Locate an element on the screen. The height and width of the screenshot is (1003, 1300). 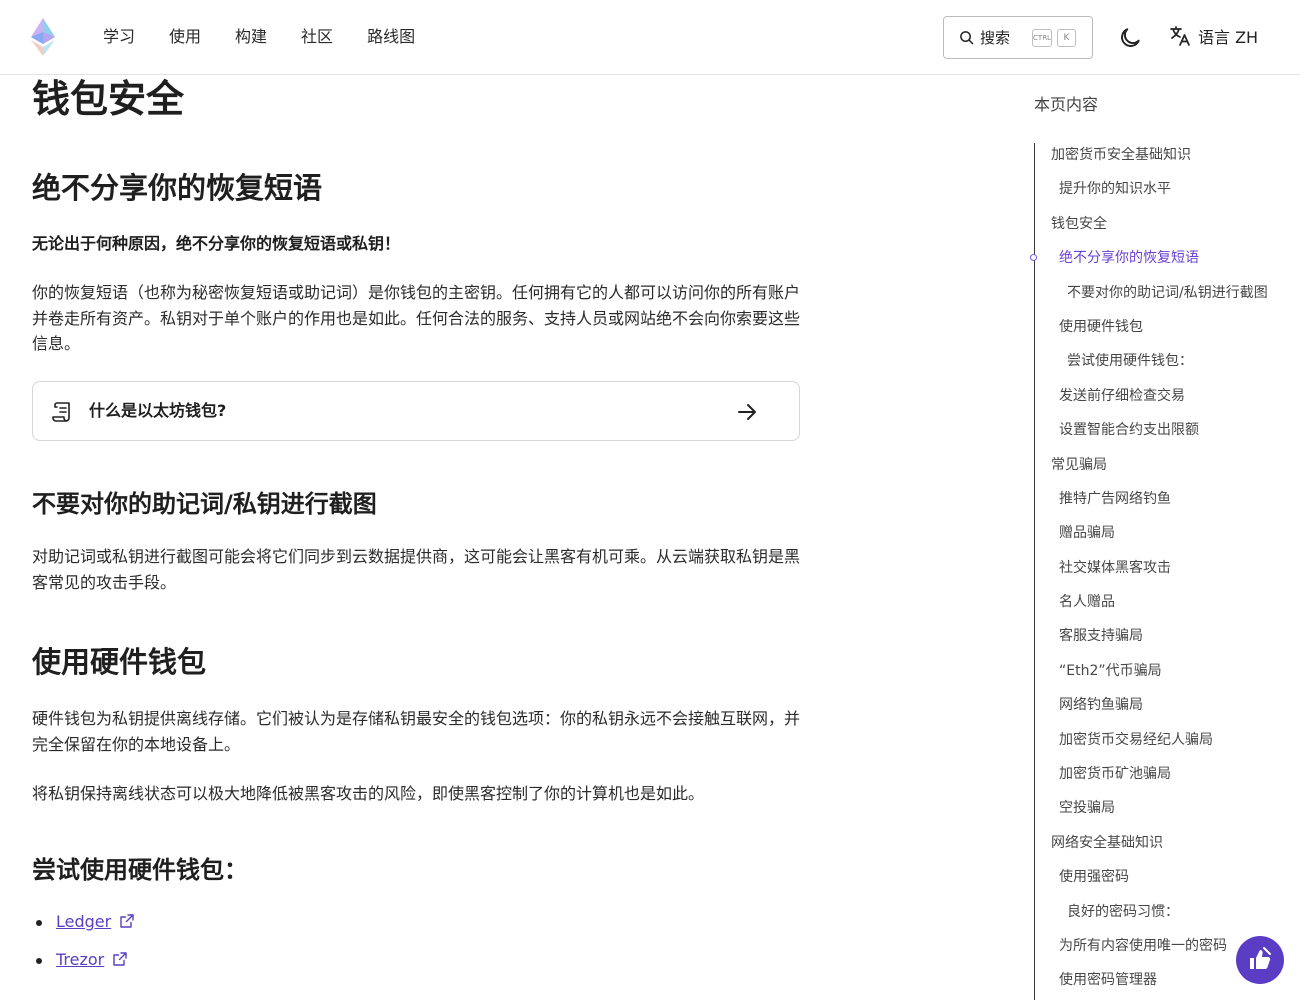
toc-item: 社交媒体黑客攻击 is located at coordinates (1159, 573).